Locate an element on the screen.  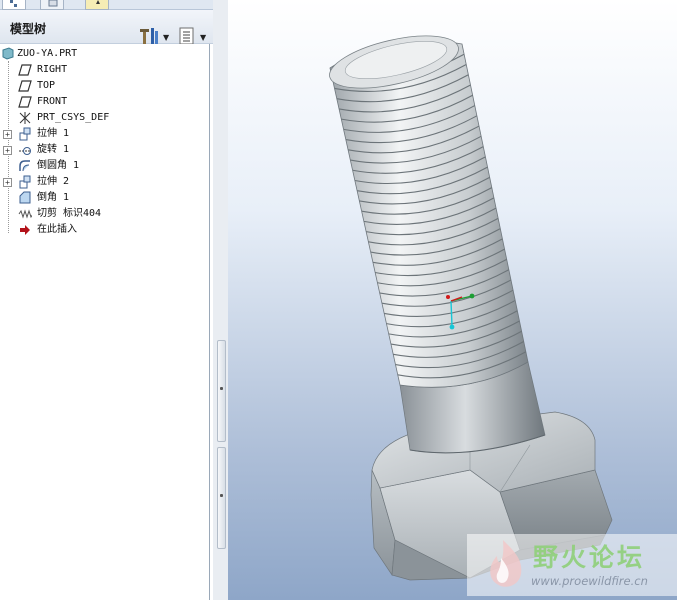
tree-item-right: RIGHT is located at coordinates (104, 70).